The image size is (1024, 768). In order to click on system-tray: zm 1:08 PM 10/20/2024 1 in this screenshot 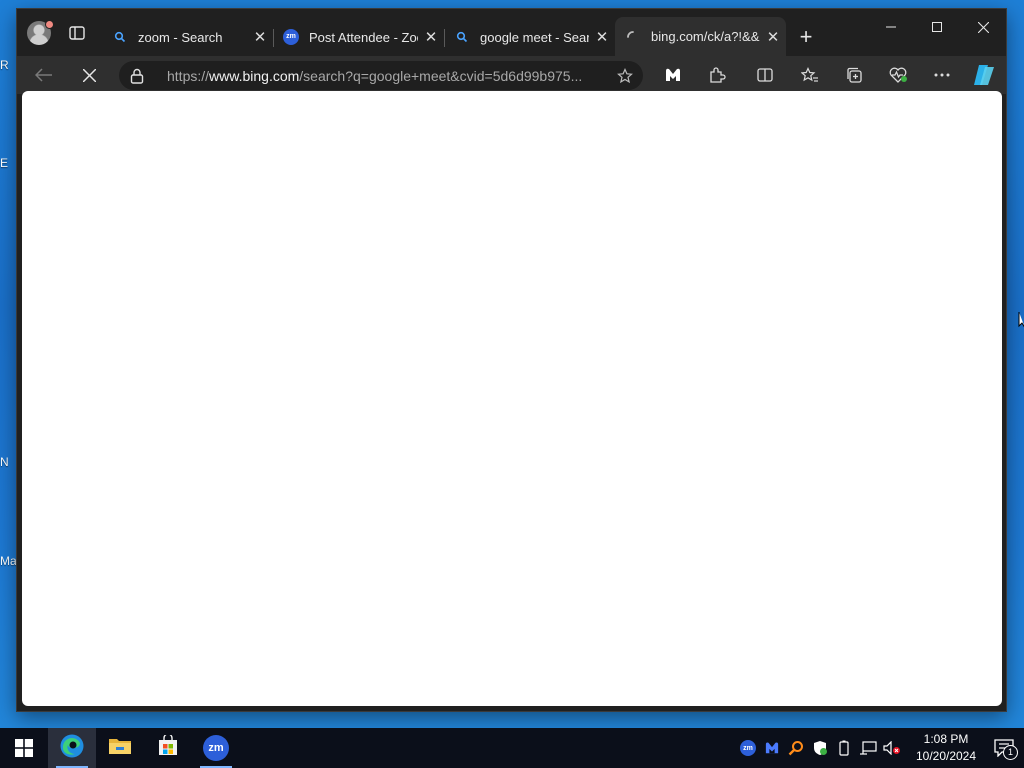, I will do `click(880, 748)`.